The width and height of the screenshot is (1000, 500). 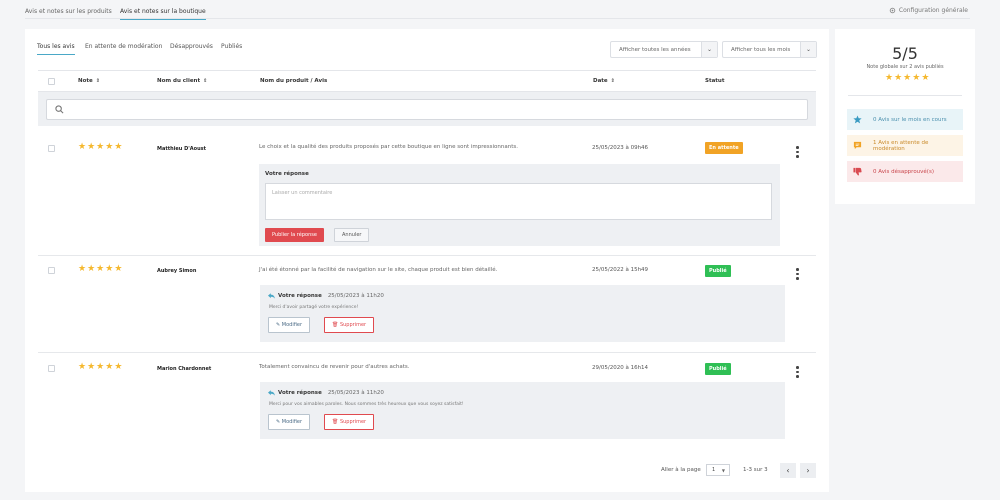 What do you see at coordinates (294, 81) in the screenshot?
I see `header-product: Nom du produit / Avis` at bounding box center [294, 81].